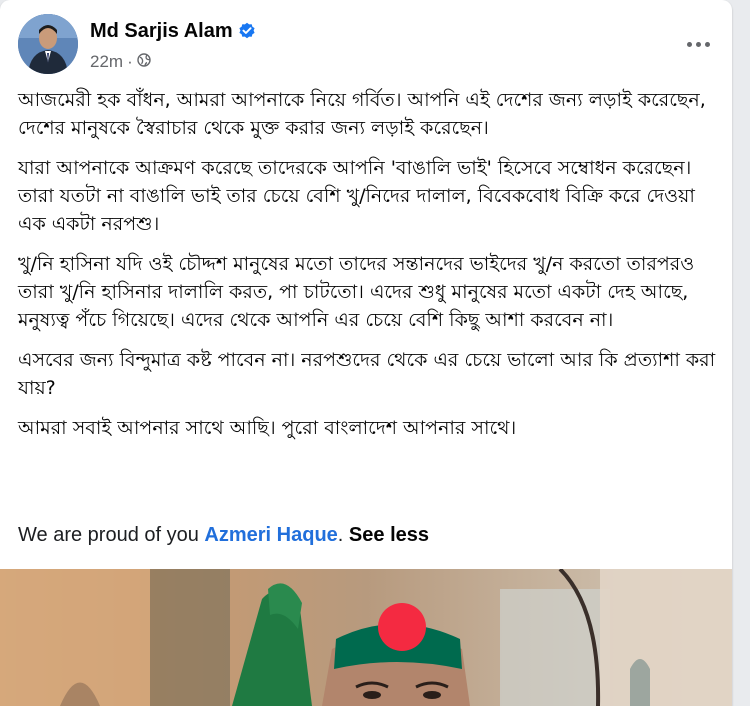 This screenshot has height=706, width=750. Describe the element at coordinates (144, 62) in the screenshot. I see `globe-icon` at that location.